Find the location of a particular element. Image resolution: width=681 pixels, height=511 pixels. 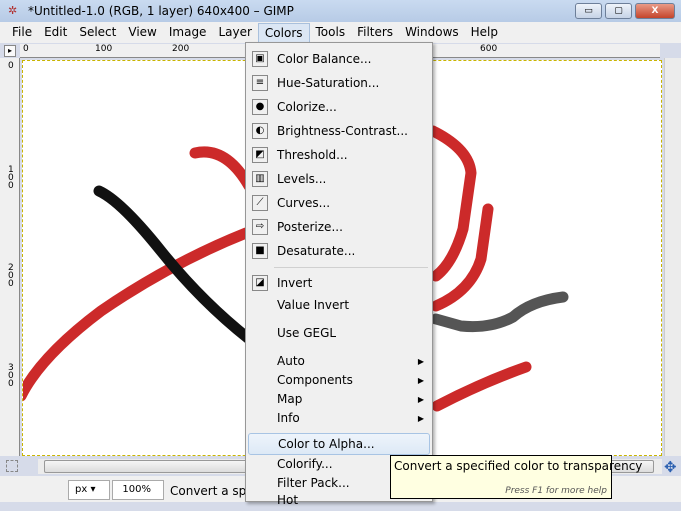

color-balance-icon: ▣ is located at coordinates (260, 59).